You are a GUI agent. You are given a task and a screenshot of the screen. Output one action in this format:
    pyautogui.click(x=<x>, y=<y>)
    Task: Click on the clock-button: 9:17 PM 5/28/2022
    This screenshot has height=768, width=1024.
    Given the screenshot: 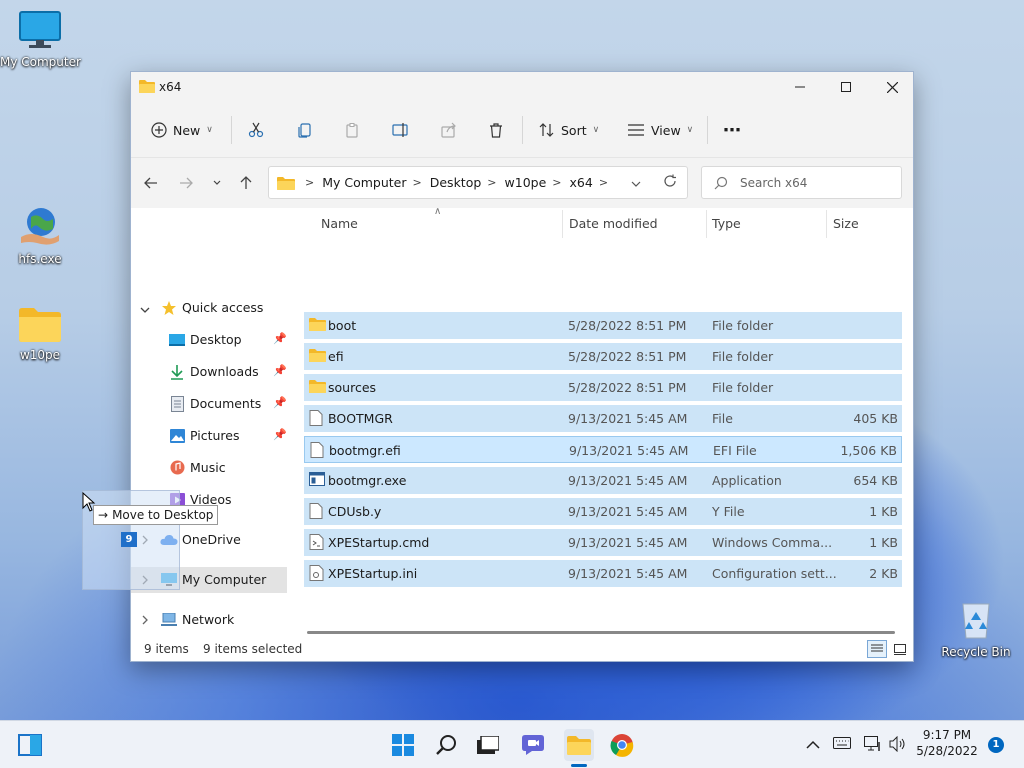 What is the action you would take?
    pyautogui.click(x=947, y=743)
    